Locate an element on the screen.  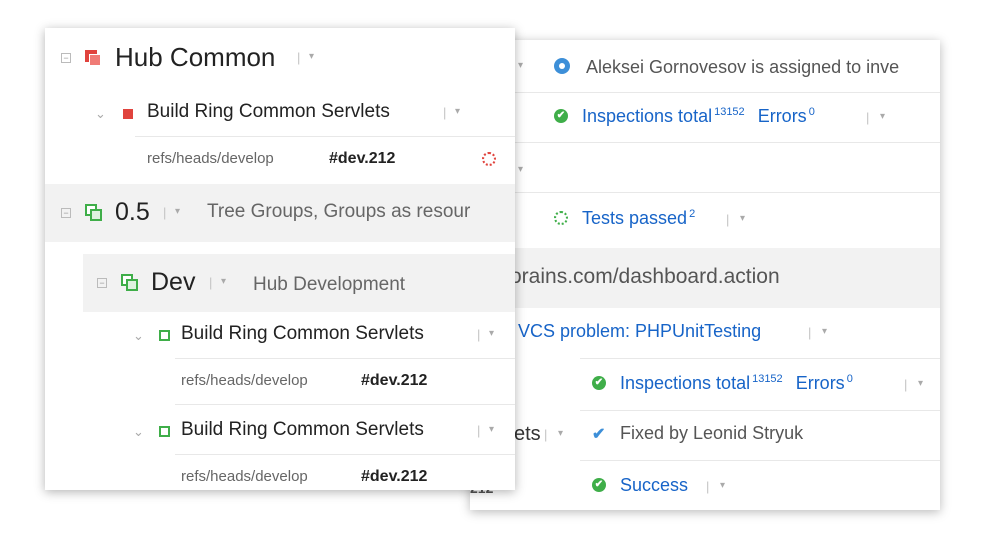
inspections-summary-2: Inspections total 13152 Errors 0 is located at coordinates (736, 383).